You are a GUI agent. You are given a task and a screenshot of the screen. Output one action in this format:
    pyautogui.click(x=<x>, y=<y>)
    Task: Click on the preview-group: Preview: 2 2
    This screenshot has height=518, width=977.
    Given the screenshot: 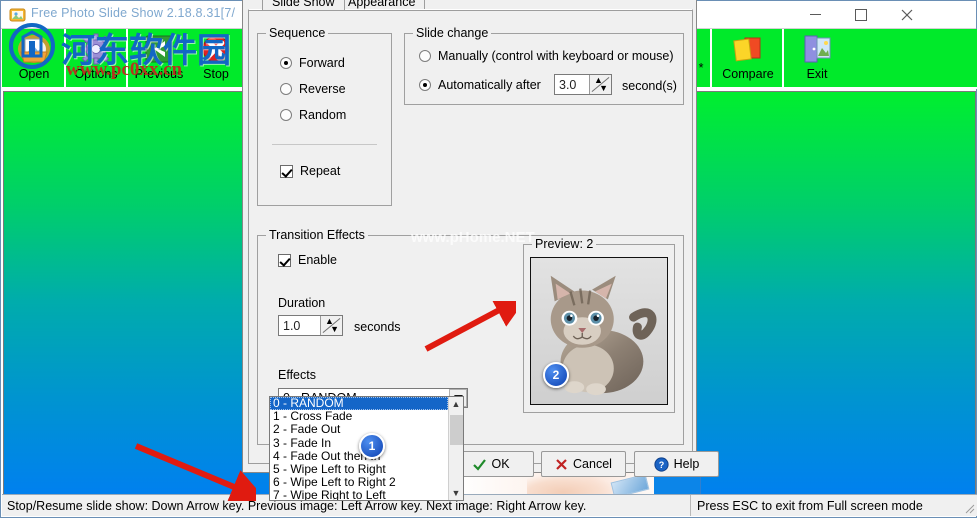 What is the action you would take?
    pyautogui.click(x=599, y=325)
    